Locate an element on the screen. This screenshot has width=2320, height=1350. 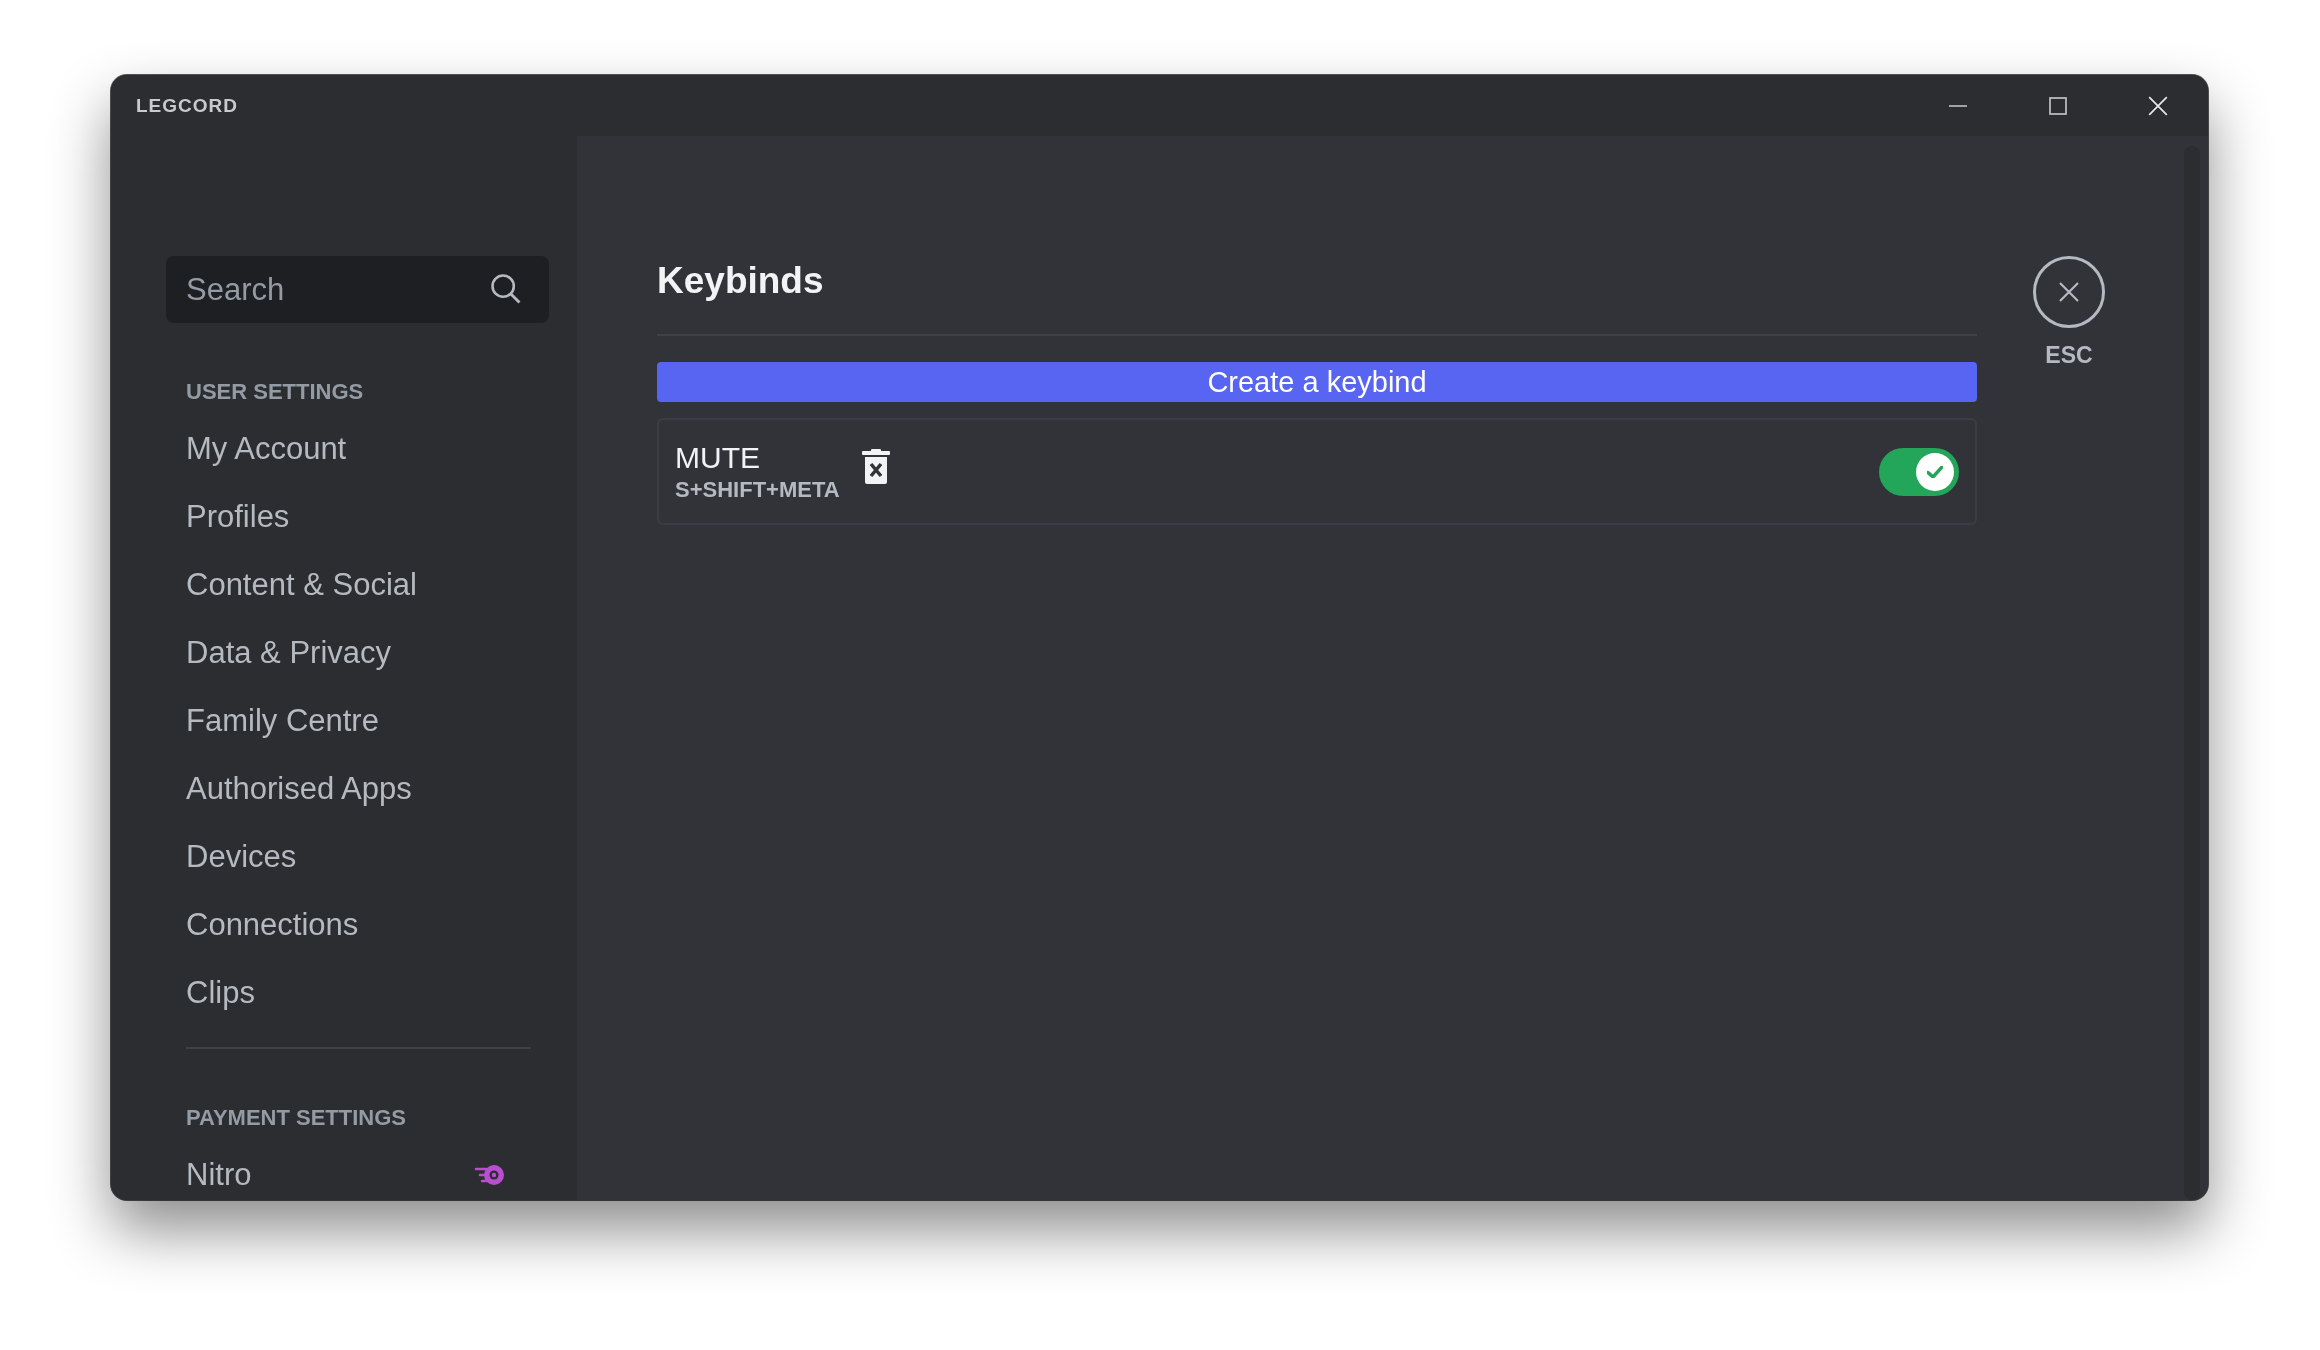
app-logo: LEGCORD is located at coordinates (187, 105).